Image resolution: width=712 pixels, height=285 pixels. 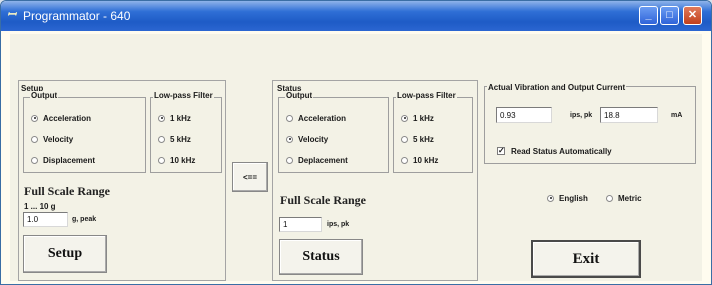 What do you see at coordinates (333, 132) in the screenshot?
I see `status-output-group: Output Acceleration Velocity Deplacement` at bounding box center [333, 132].